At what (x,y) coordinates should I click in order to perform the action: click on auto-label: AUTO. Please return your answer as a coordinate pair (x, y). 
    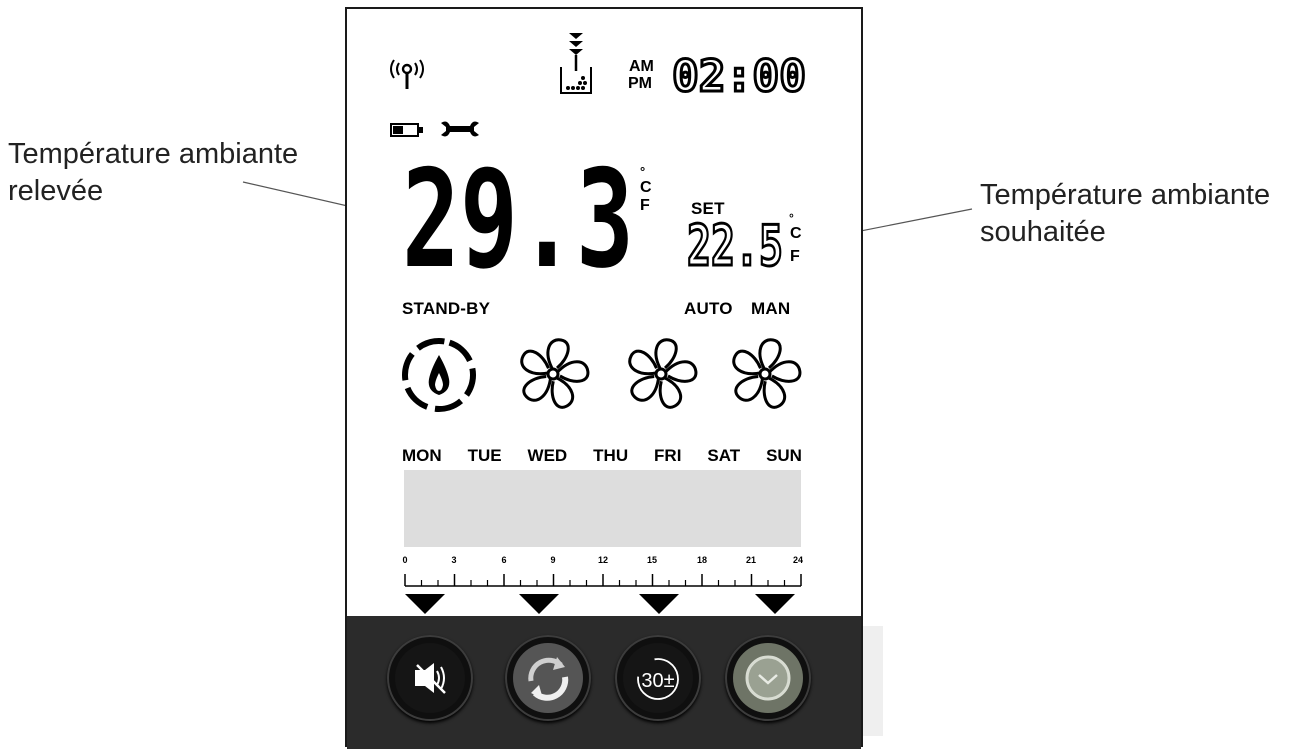
    Looking at the image, I should click on (708, 308).